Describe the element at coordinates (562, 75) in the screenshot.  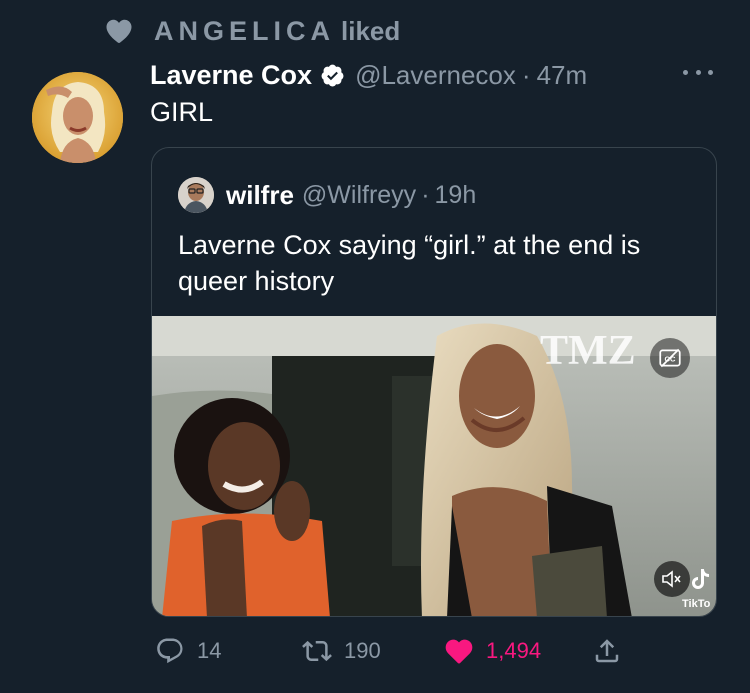
I see `tweet-timestamp: 47m` at that location.